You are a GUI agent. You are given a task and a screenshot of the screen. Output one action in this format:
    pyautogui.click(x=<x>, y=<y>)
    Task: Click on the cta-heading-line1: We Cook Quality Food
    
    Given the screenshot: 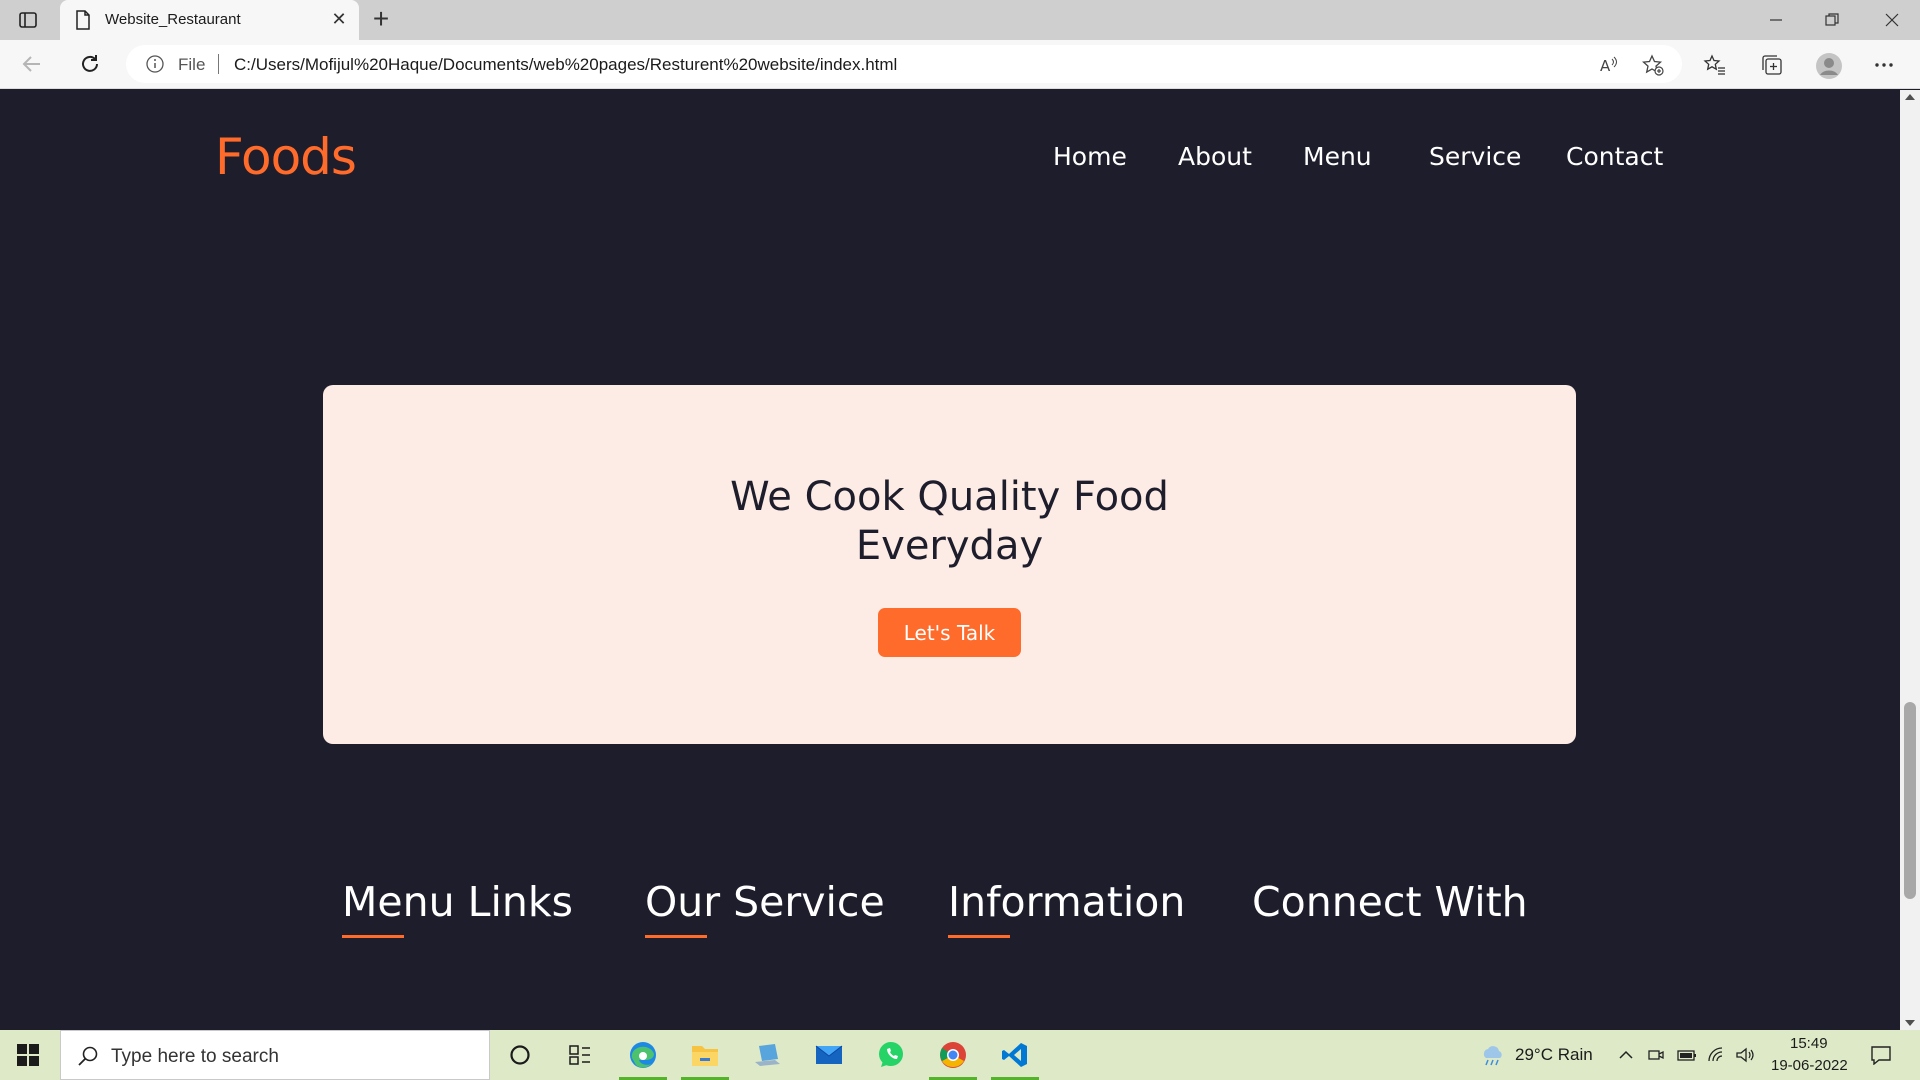 What is the action you would take?
    pyautogui.click(x=949, y=497)
    